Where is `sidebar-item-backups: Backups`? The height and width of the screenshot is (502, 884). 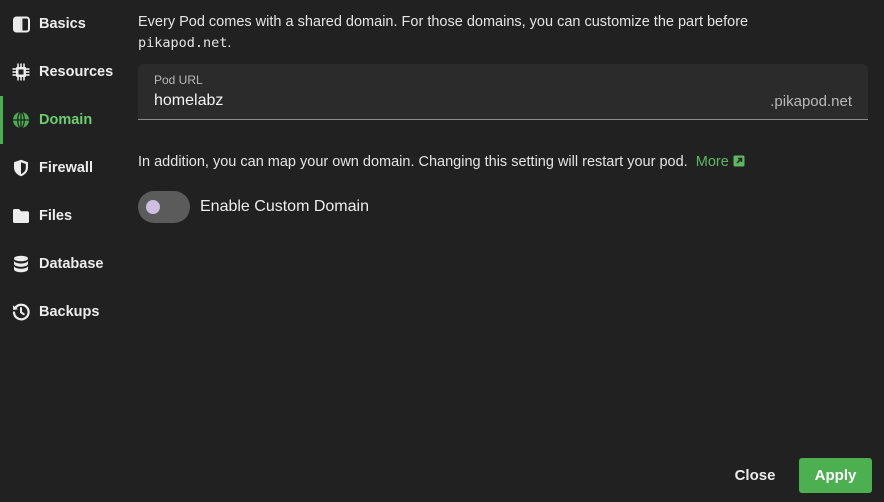
sidebar-item-backups: Backups is located at coordinates (61, 312).